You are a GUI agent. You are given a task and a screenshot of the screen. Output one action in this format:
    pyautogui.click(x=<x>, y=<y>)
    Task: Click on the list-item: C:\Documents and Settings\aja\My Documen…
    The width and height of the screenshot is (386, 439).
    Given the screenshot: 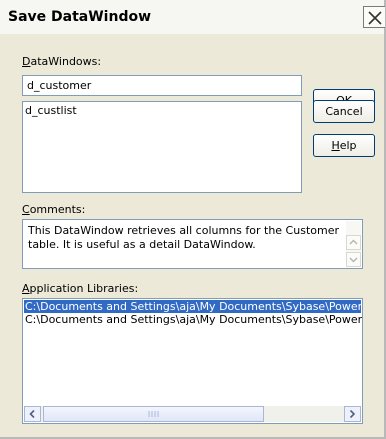 What is the action you would take?
    pyautogui.click(x=193, y=319)
    